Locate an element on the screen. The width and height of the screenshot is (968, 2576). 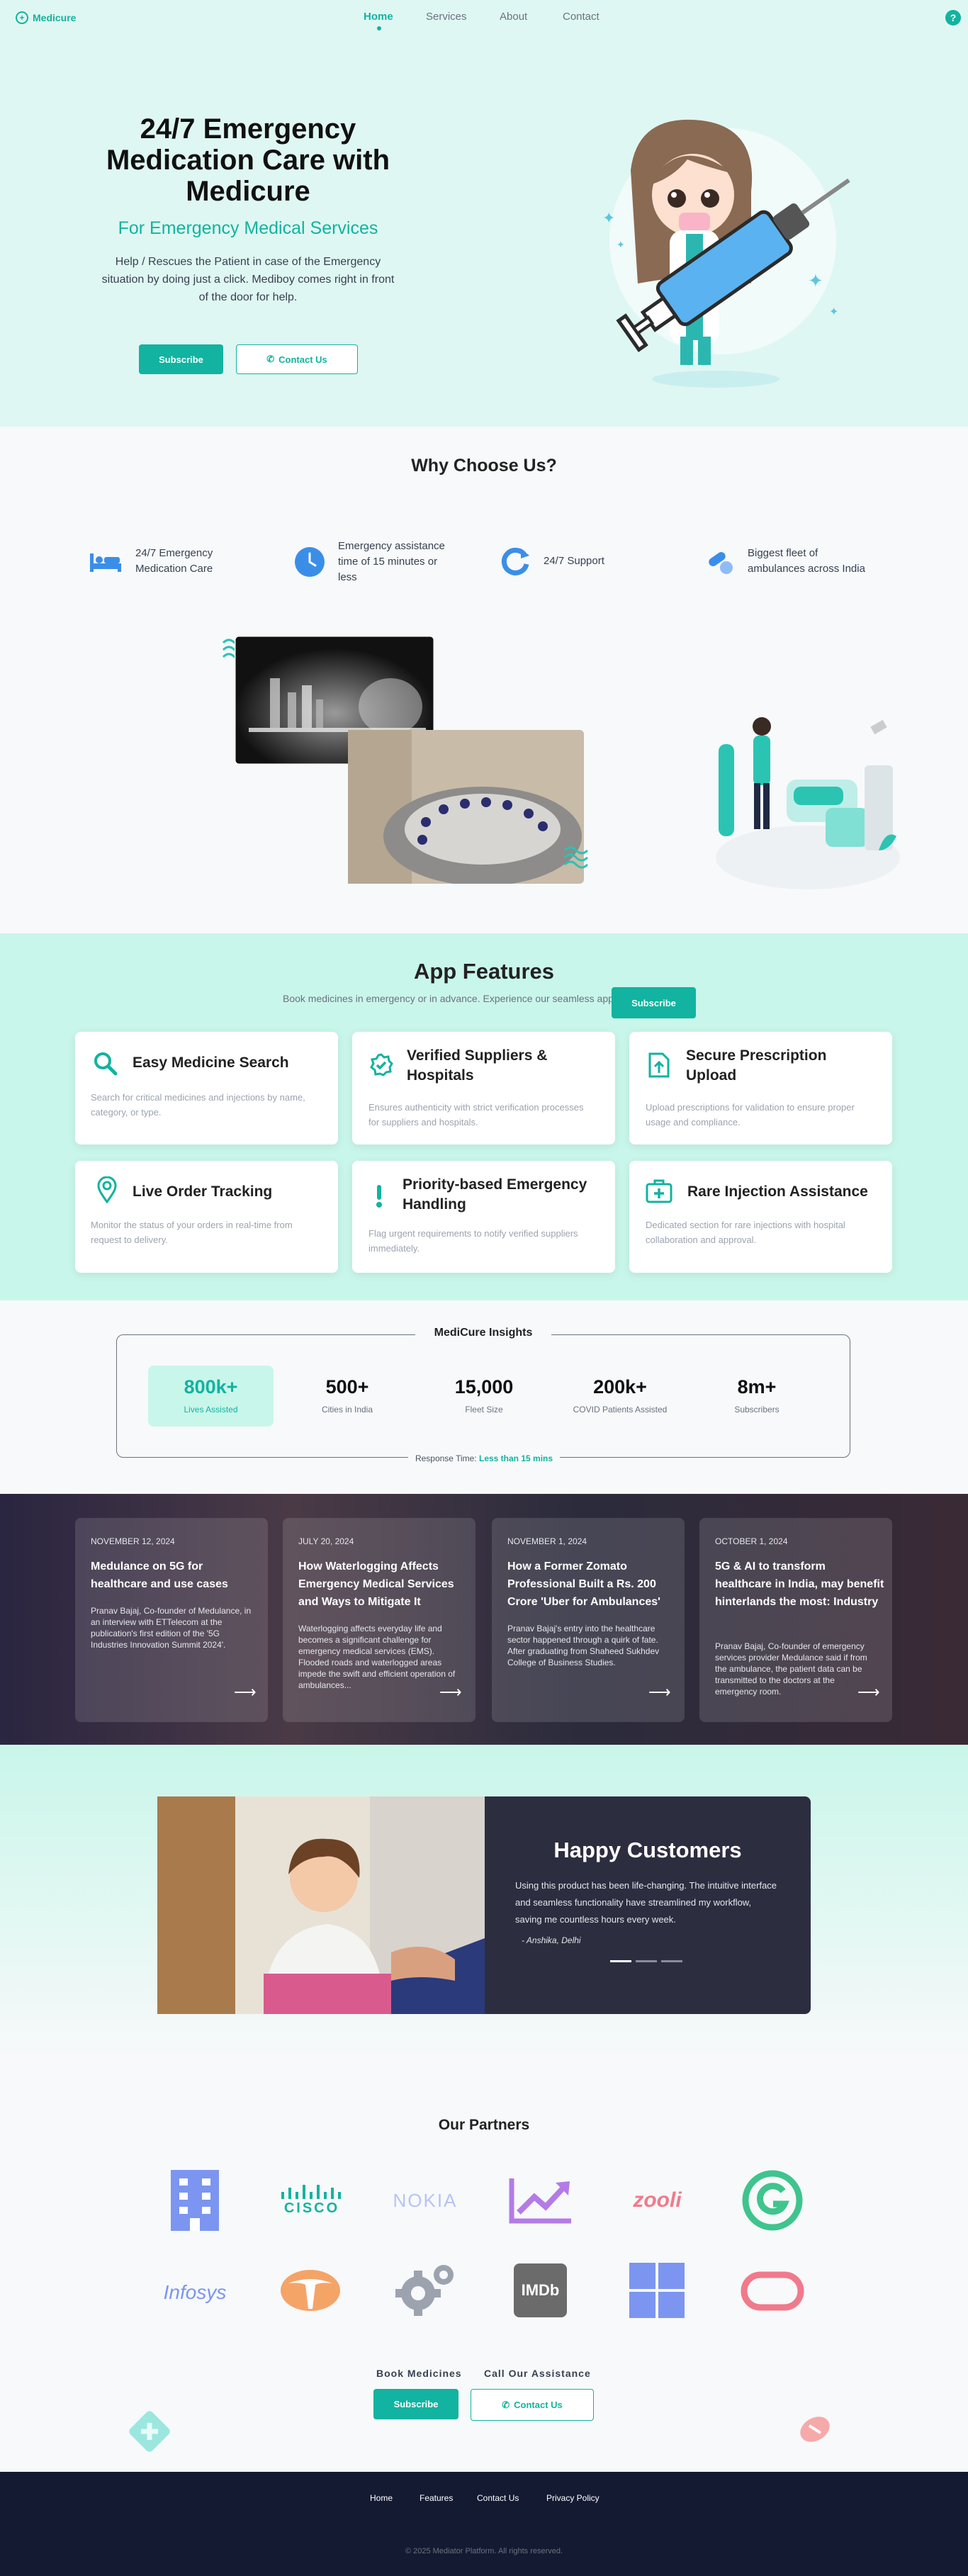
response-value: Less than 15 mins is located at coordinates (516, 1458).